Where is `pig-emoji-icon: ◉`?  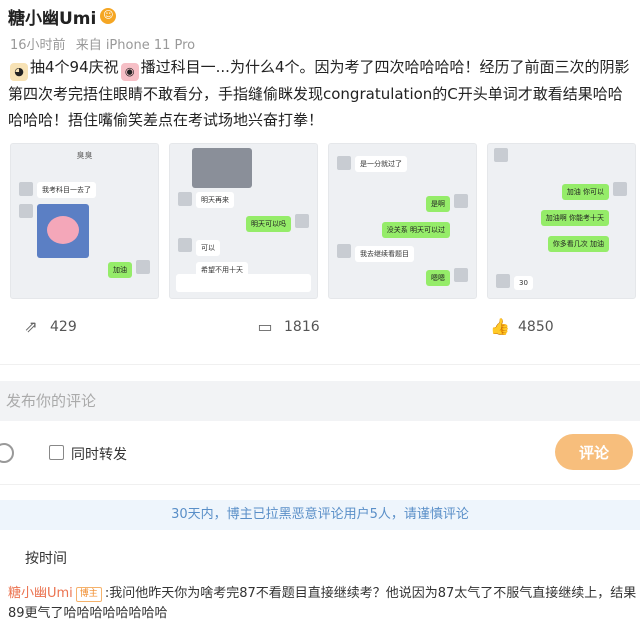
pig-emoji-icon: ◉ is located at coordinates (129, 72).